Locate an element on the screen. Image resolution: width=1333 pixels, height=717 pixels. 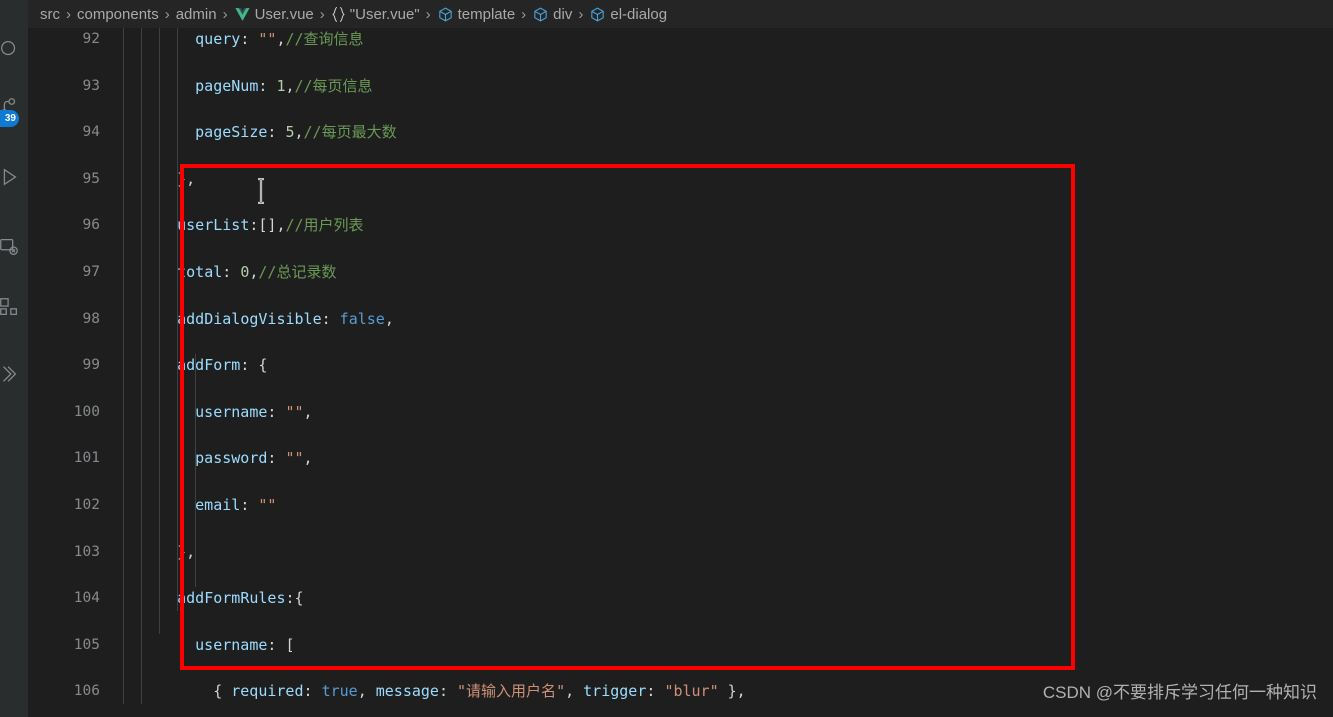
code-token: //每页最大数 is located at coordinates (350, 132).